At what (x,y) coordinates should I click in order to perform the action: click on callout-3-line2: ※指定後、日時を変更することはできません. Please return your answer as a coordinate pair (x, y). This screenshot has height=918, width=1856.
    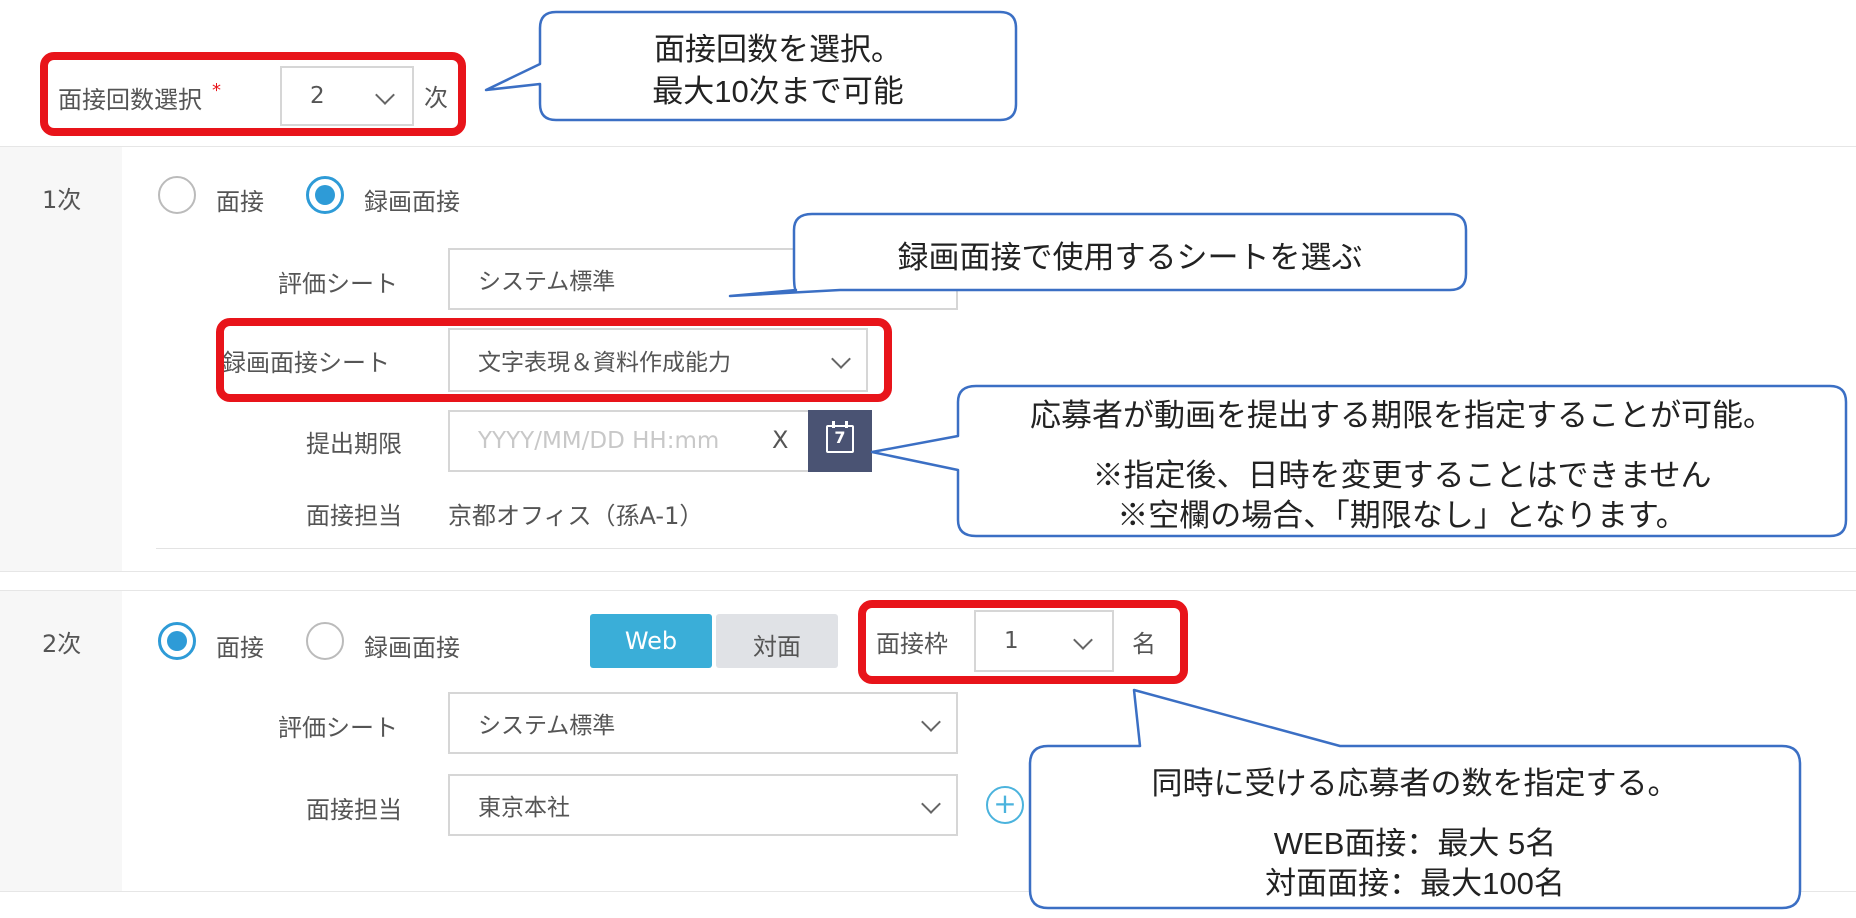
    Looking at the image, I should click on (1402, 475).